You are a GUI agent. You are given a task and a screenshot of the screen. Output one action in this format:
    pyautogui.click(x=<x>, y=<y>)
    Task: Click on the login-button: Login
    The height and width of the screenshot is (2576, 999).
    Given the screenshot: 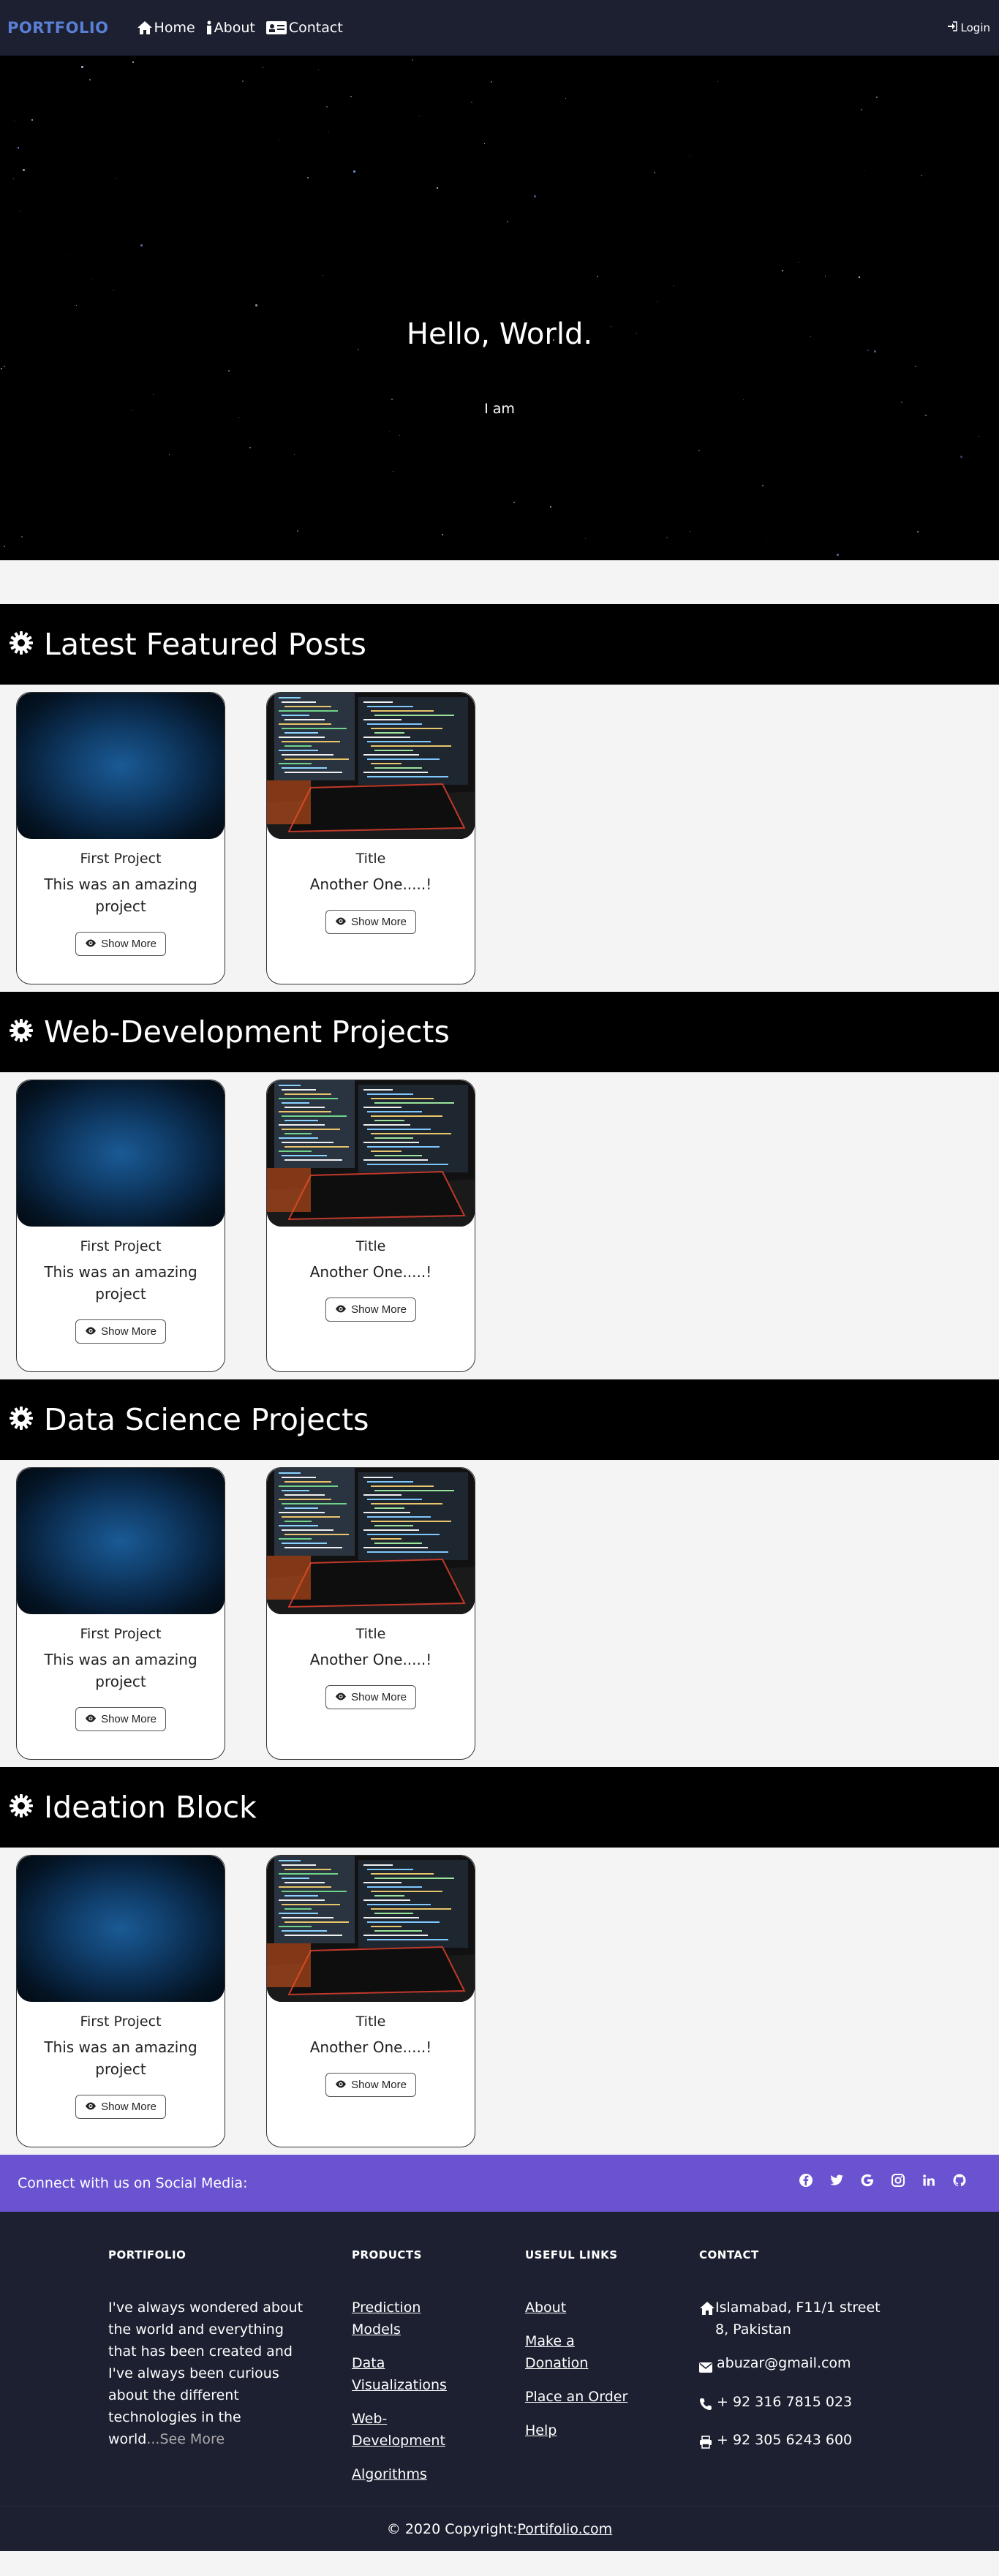 What is the action you would take?
    pyautogui.click(x=968, y=27)
    